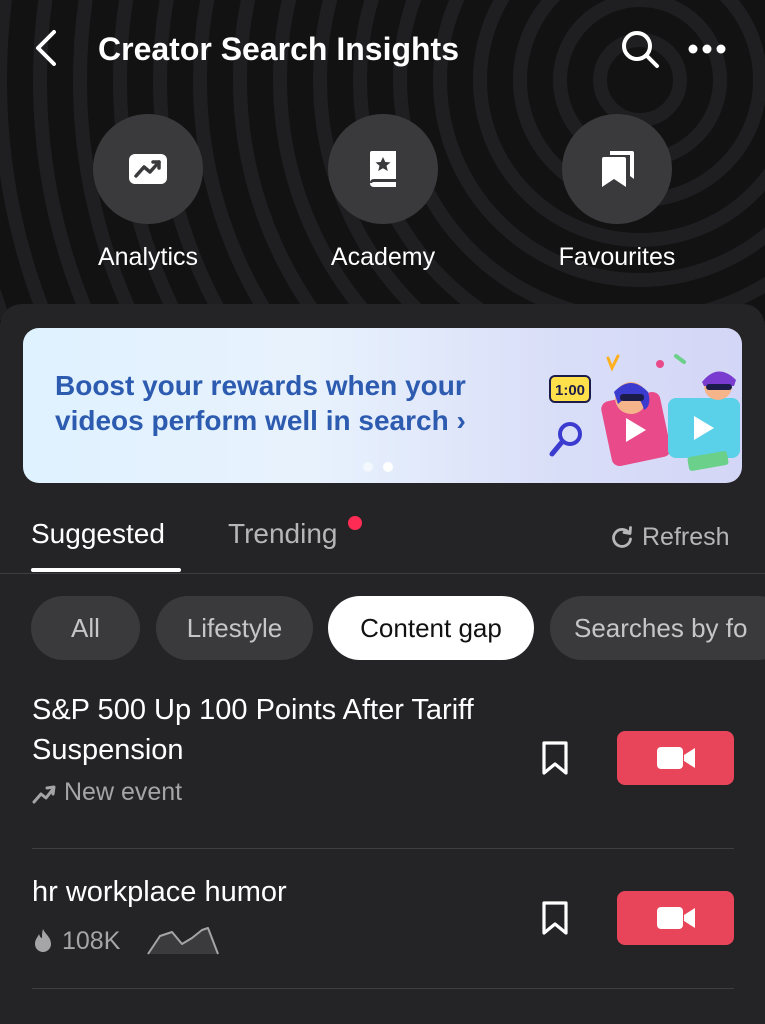  I want to click on book-star-icon, so click(383, 169).